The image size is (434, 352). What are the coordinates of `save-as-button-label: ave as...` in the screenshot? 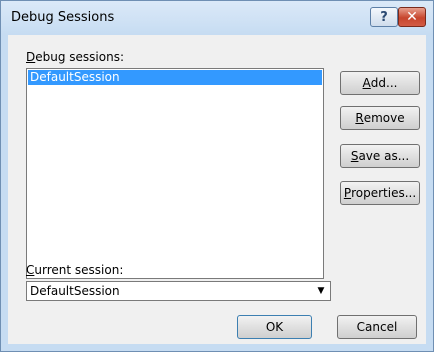 It's located at (384, 156).